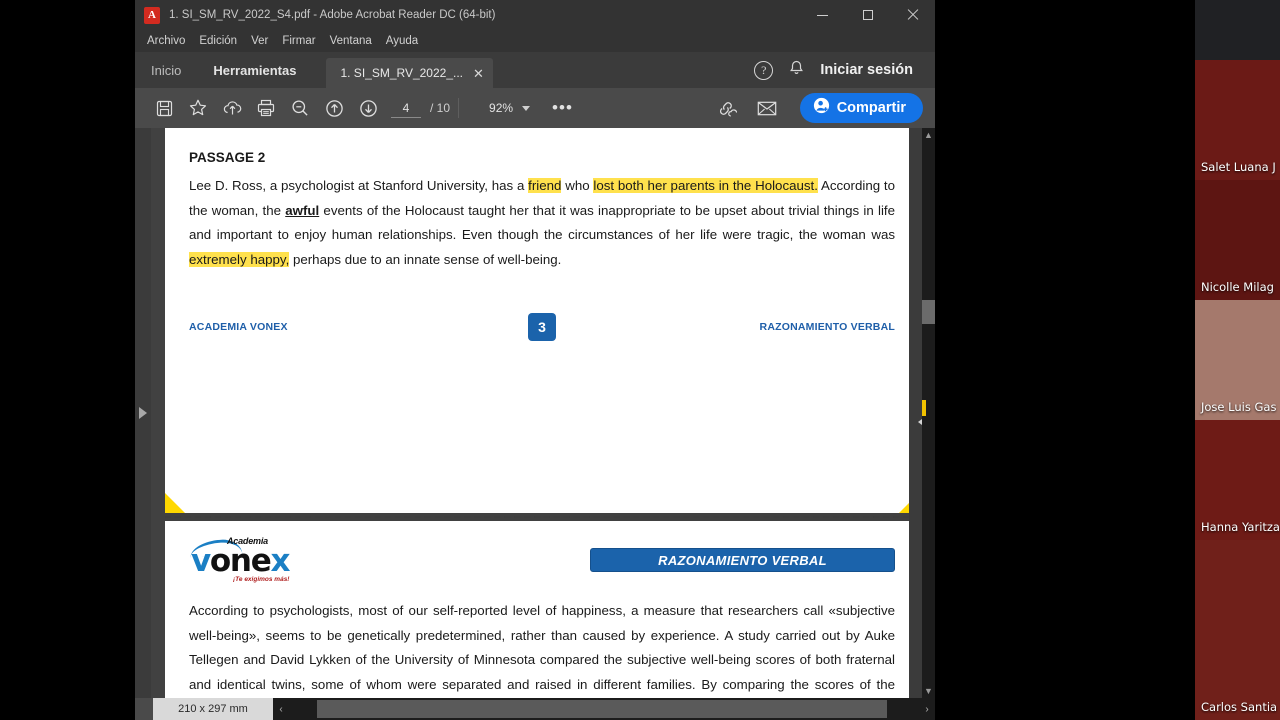 This screenshot has height=720, width=1280. I want to click on menu-item-ver: Ver, so click(259, 41).